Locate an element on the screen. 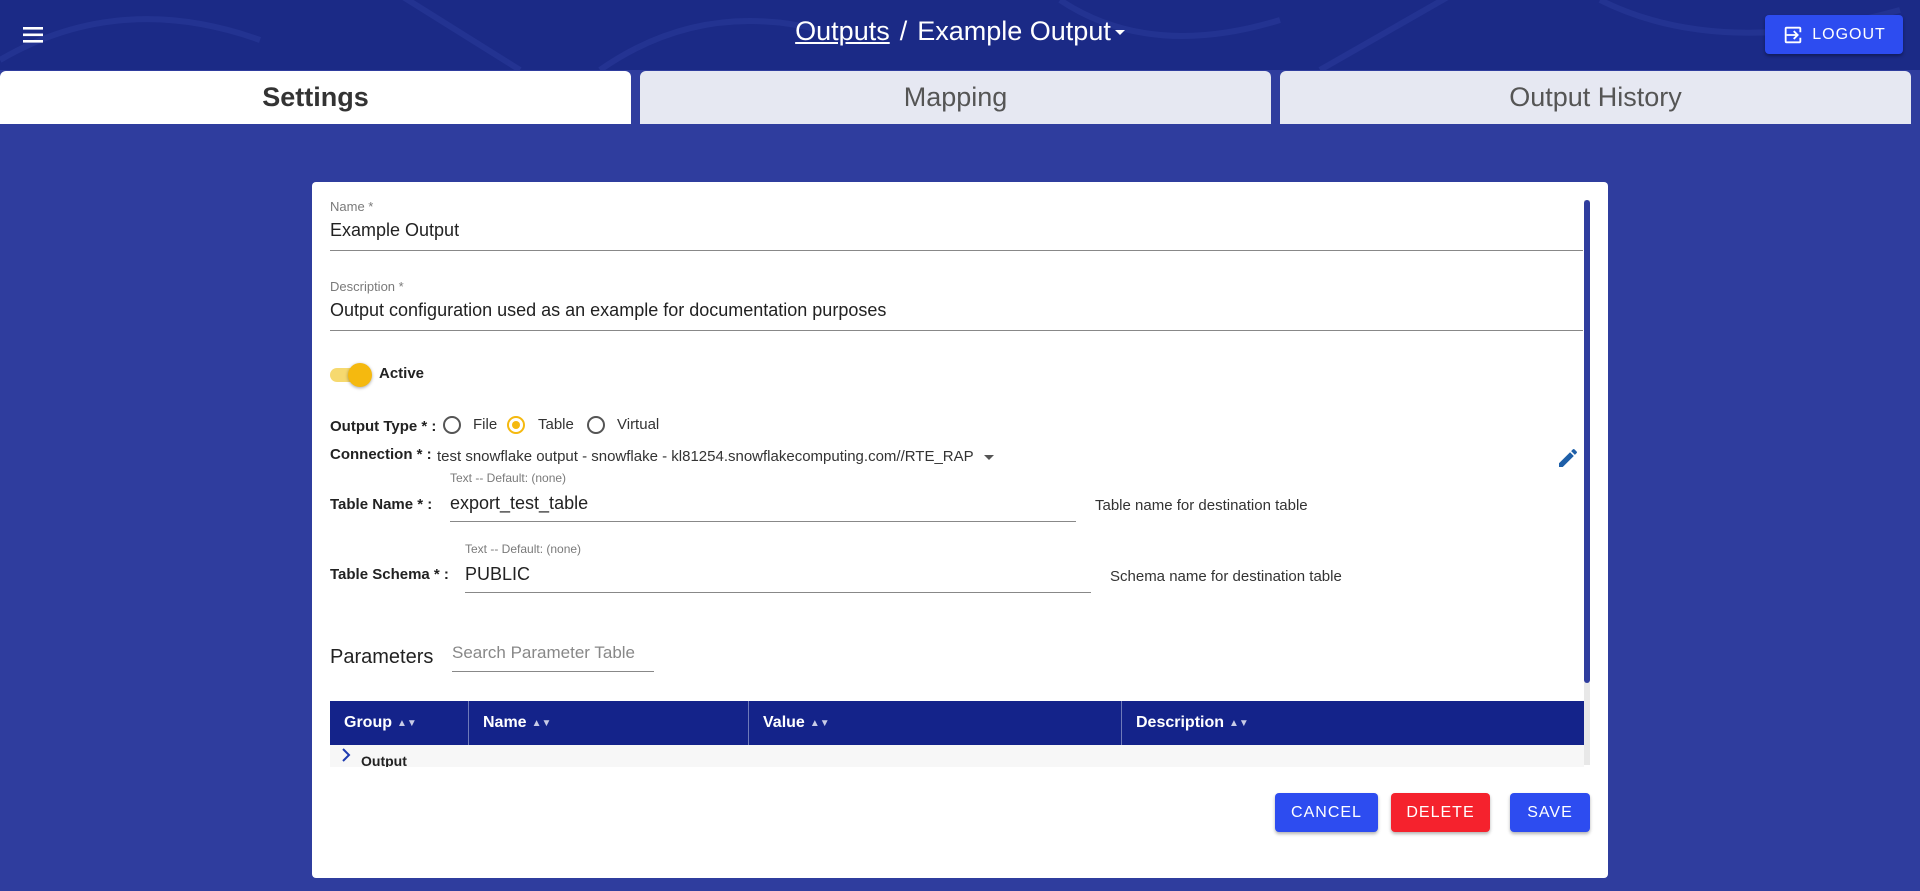 This screenshot has height=891, width=1920. table-name-input is located at coordinates (763, 521).